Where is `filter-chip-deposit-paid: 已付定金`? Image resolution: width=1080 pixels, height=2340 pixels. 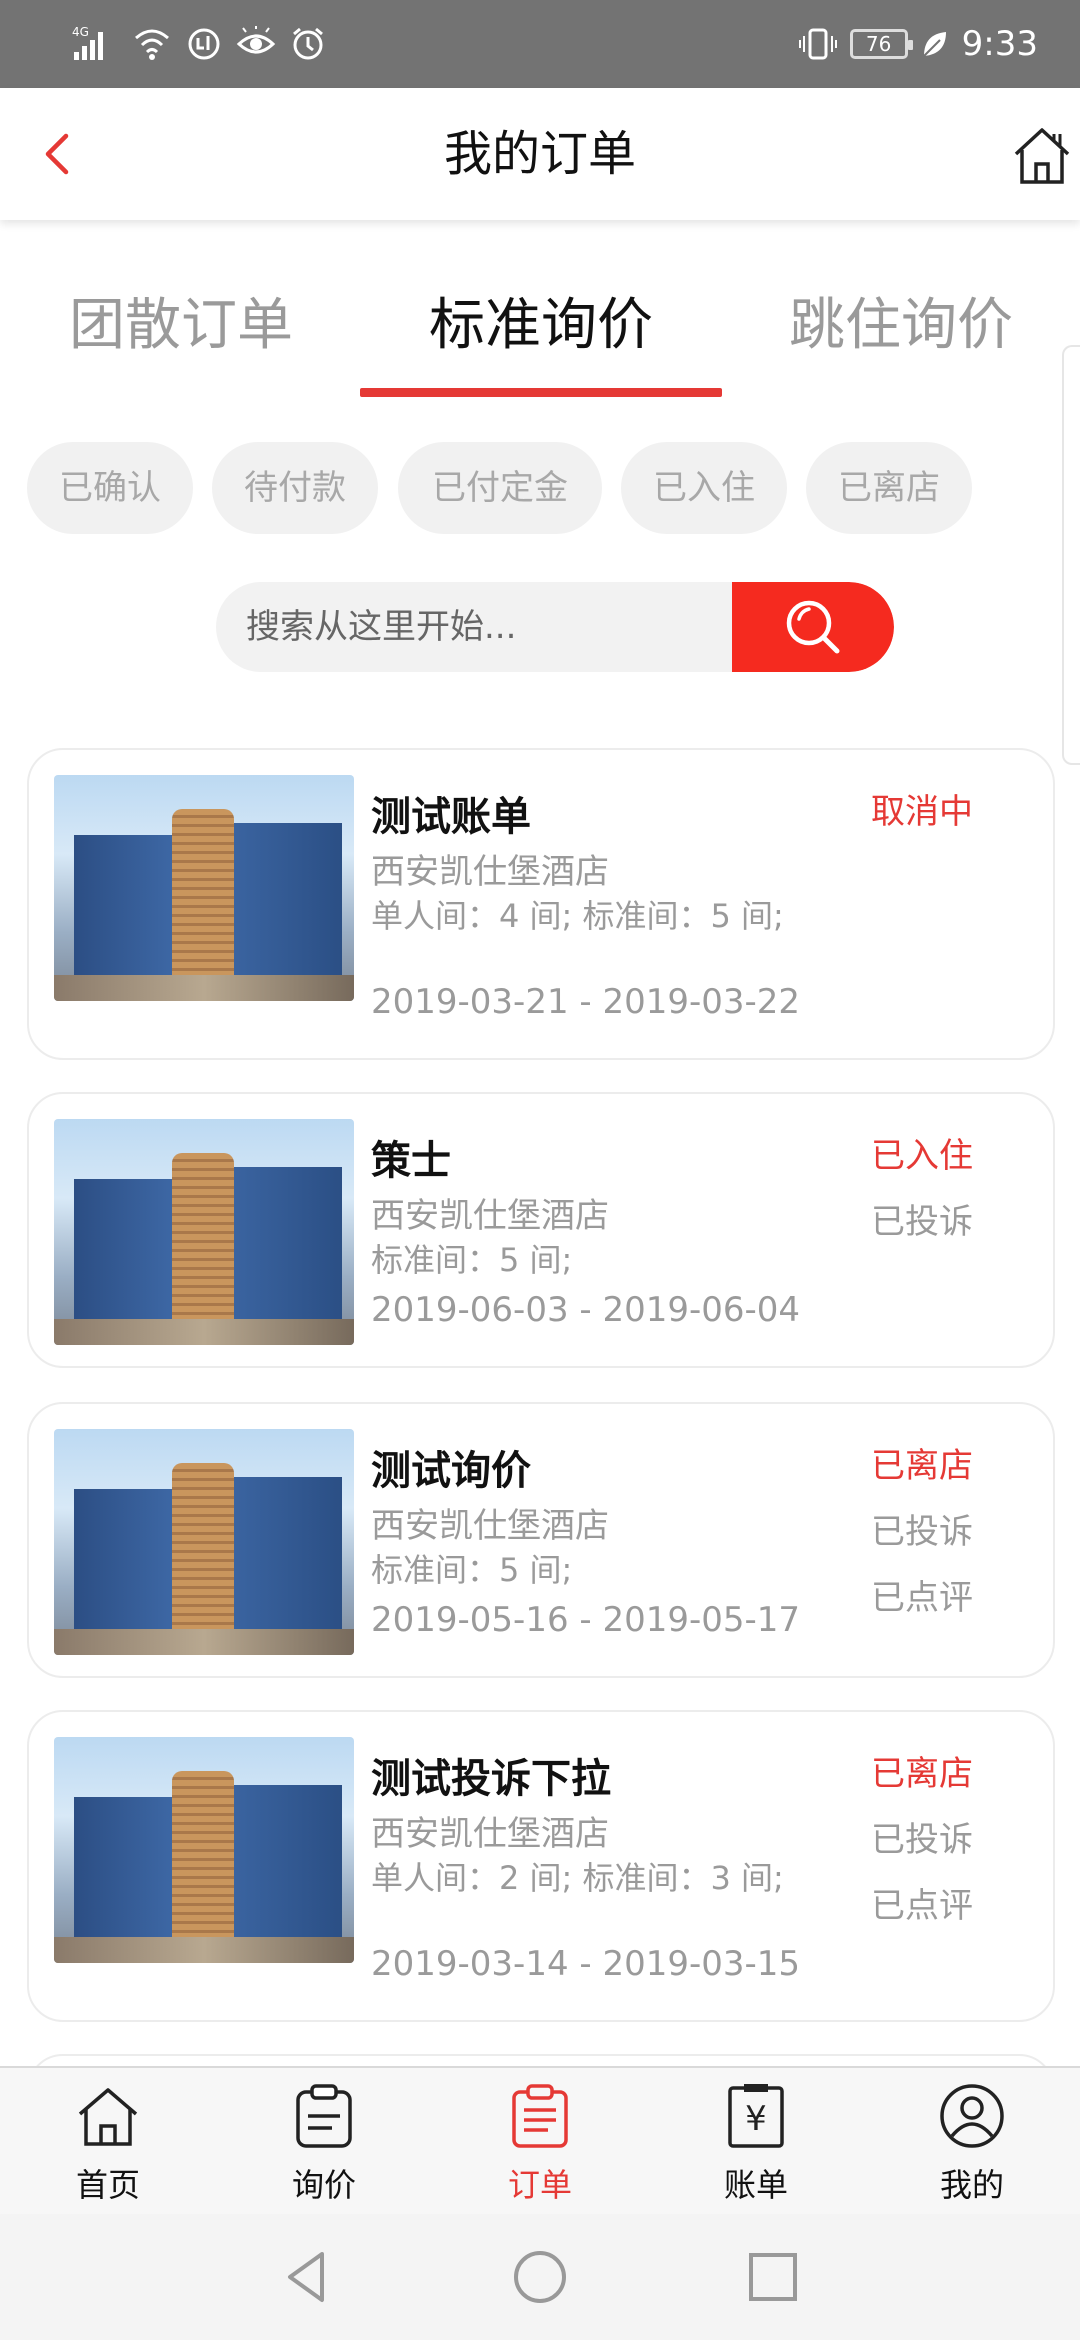 filter-chip-deposit-paid: 已付定金 is located at coordinates (500, 488).